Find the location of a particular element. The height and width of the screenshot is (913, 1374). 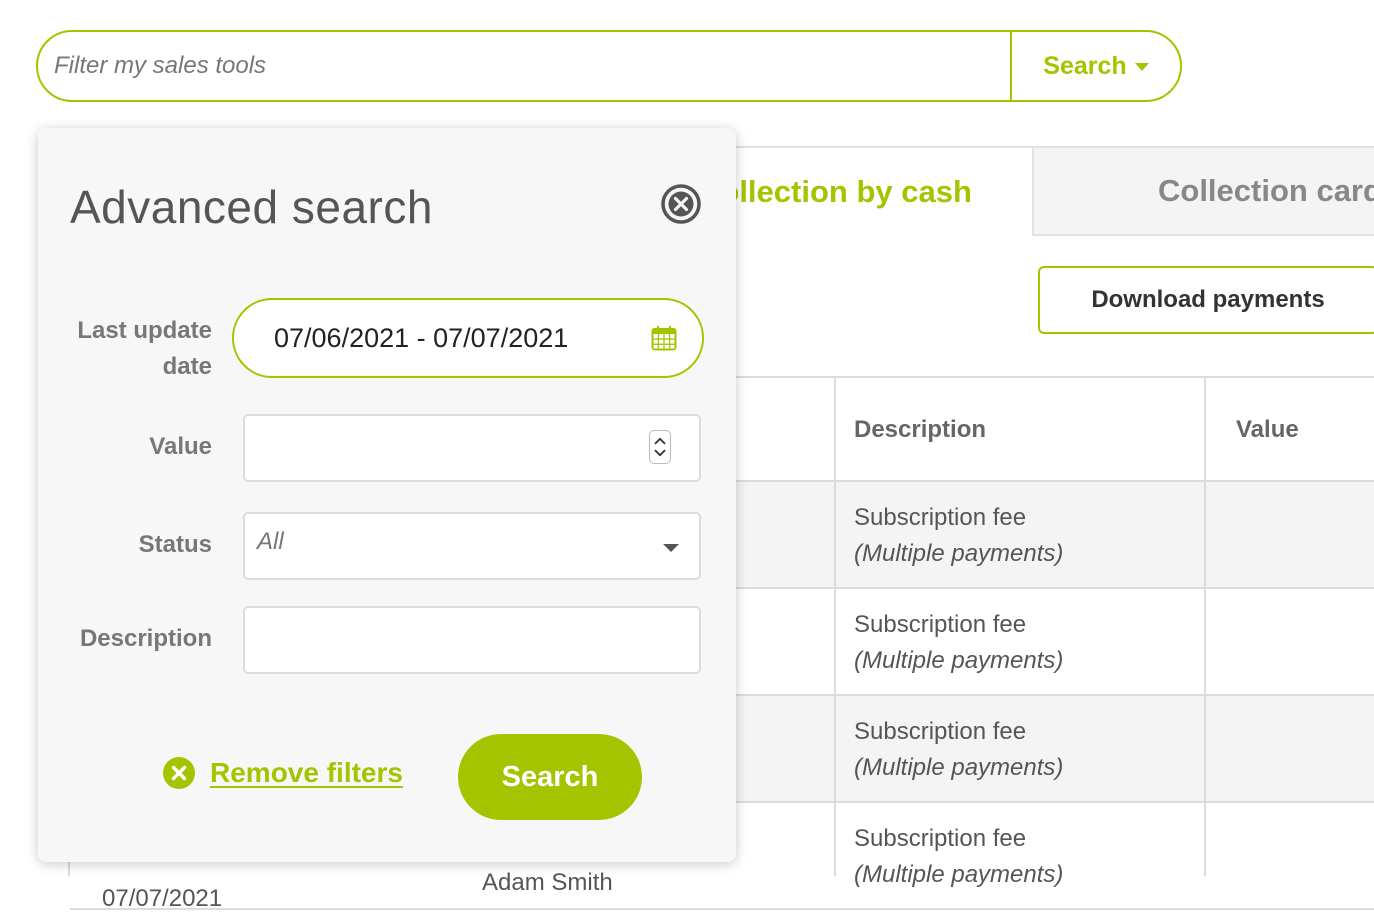

advanced-search-button-label: Search is located at coordinates (550, 776).